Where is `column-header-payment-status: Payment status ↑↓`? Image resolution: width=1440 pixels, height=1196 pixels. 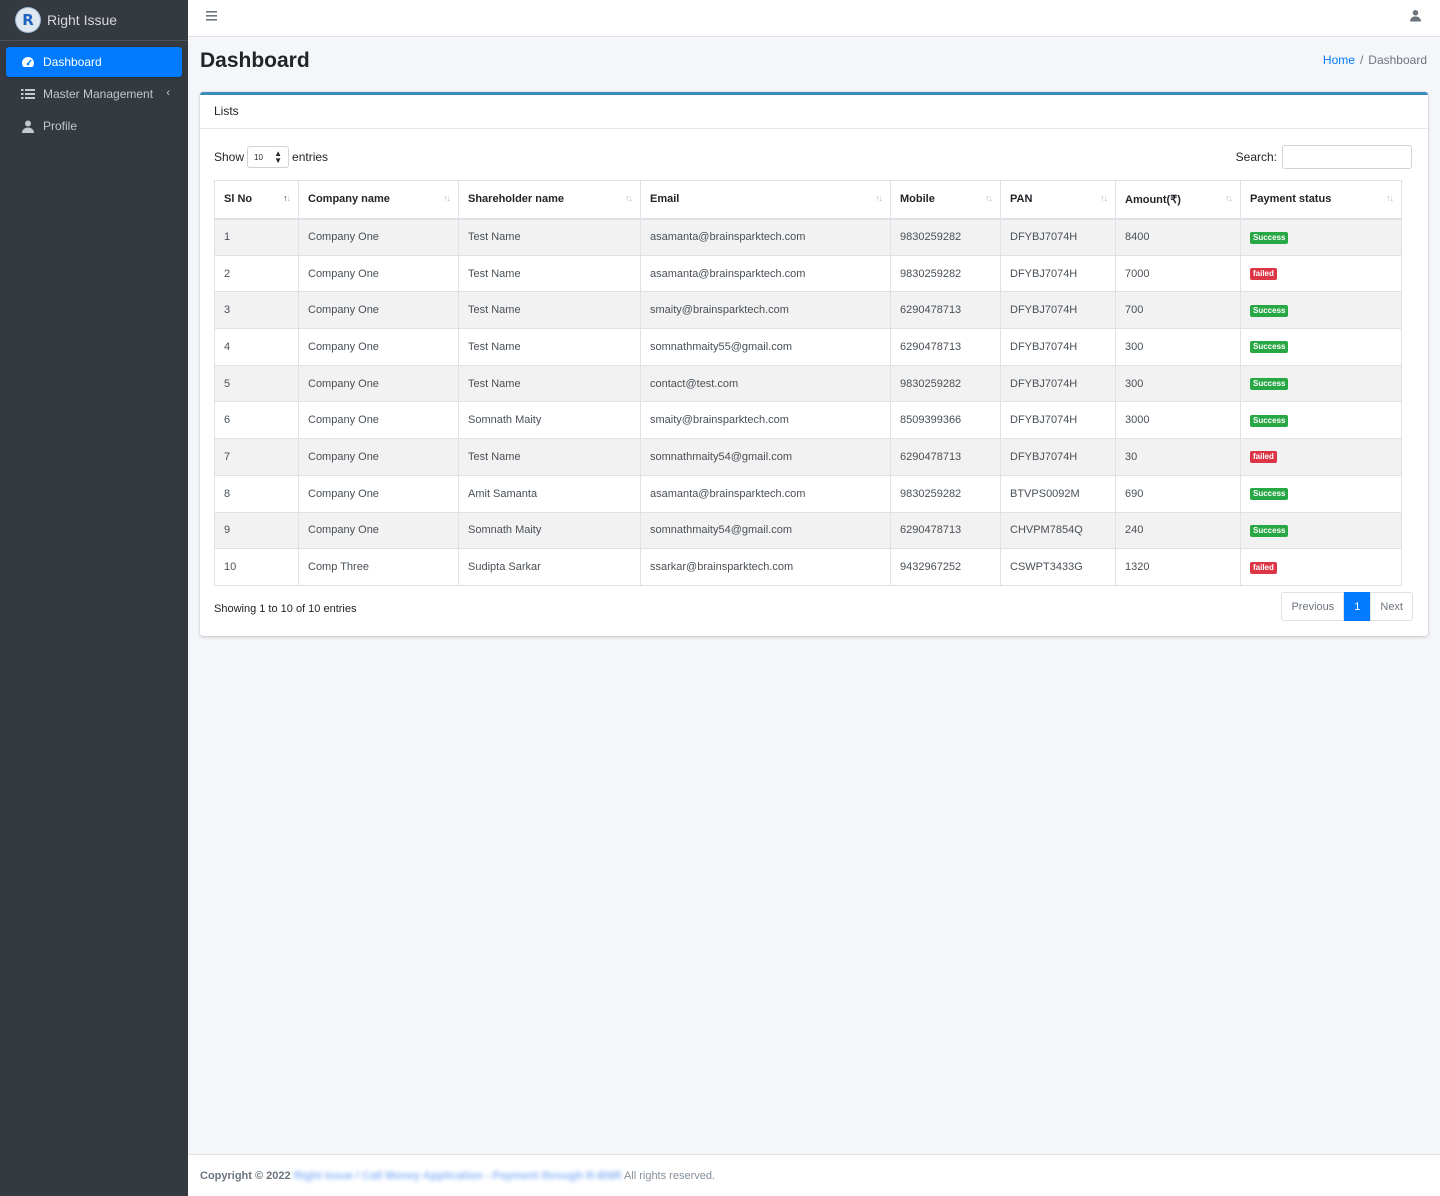 column-header-payment-status: Payment status ↑↓ is located at coordinates (1321, 200).